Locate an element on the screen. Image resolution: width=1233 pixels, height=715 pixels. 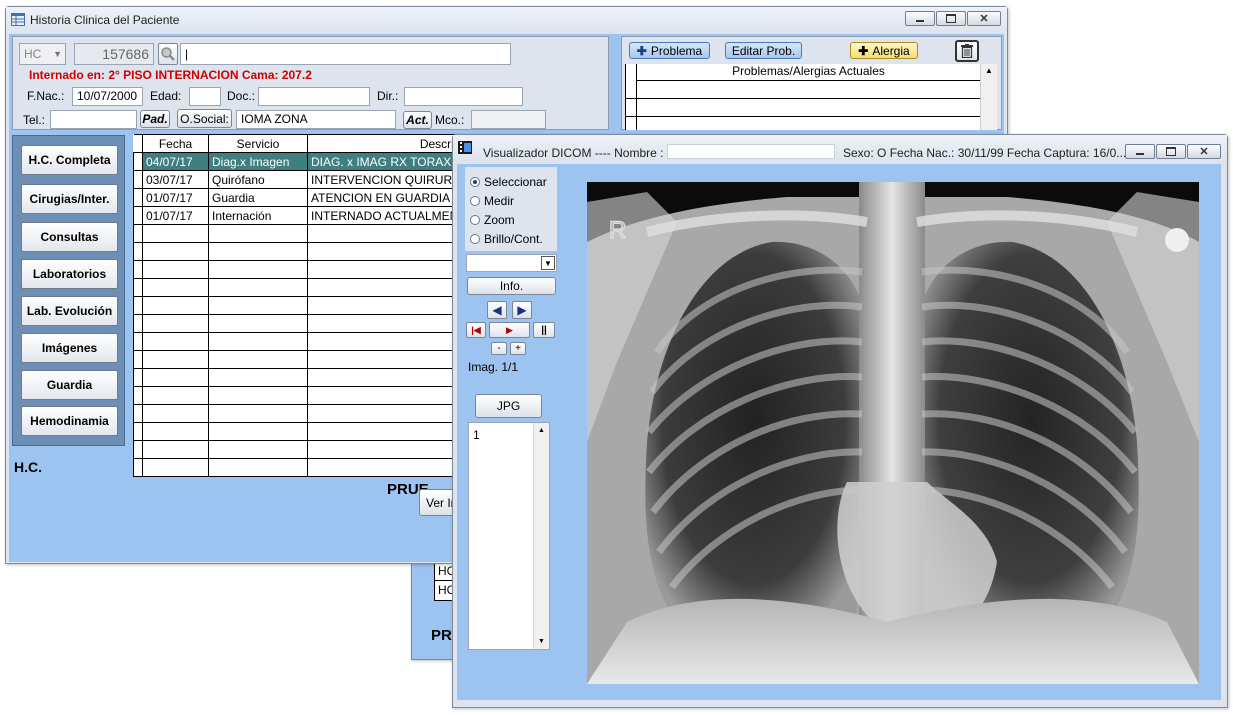
dicom-title-prefix: Visualizador DICOM ---- Nombre : is located at coordinates (573, 153).